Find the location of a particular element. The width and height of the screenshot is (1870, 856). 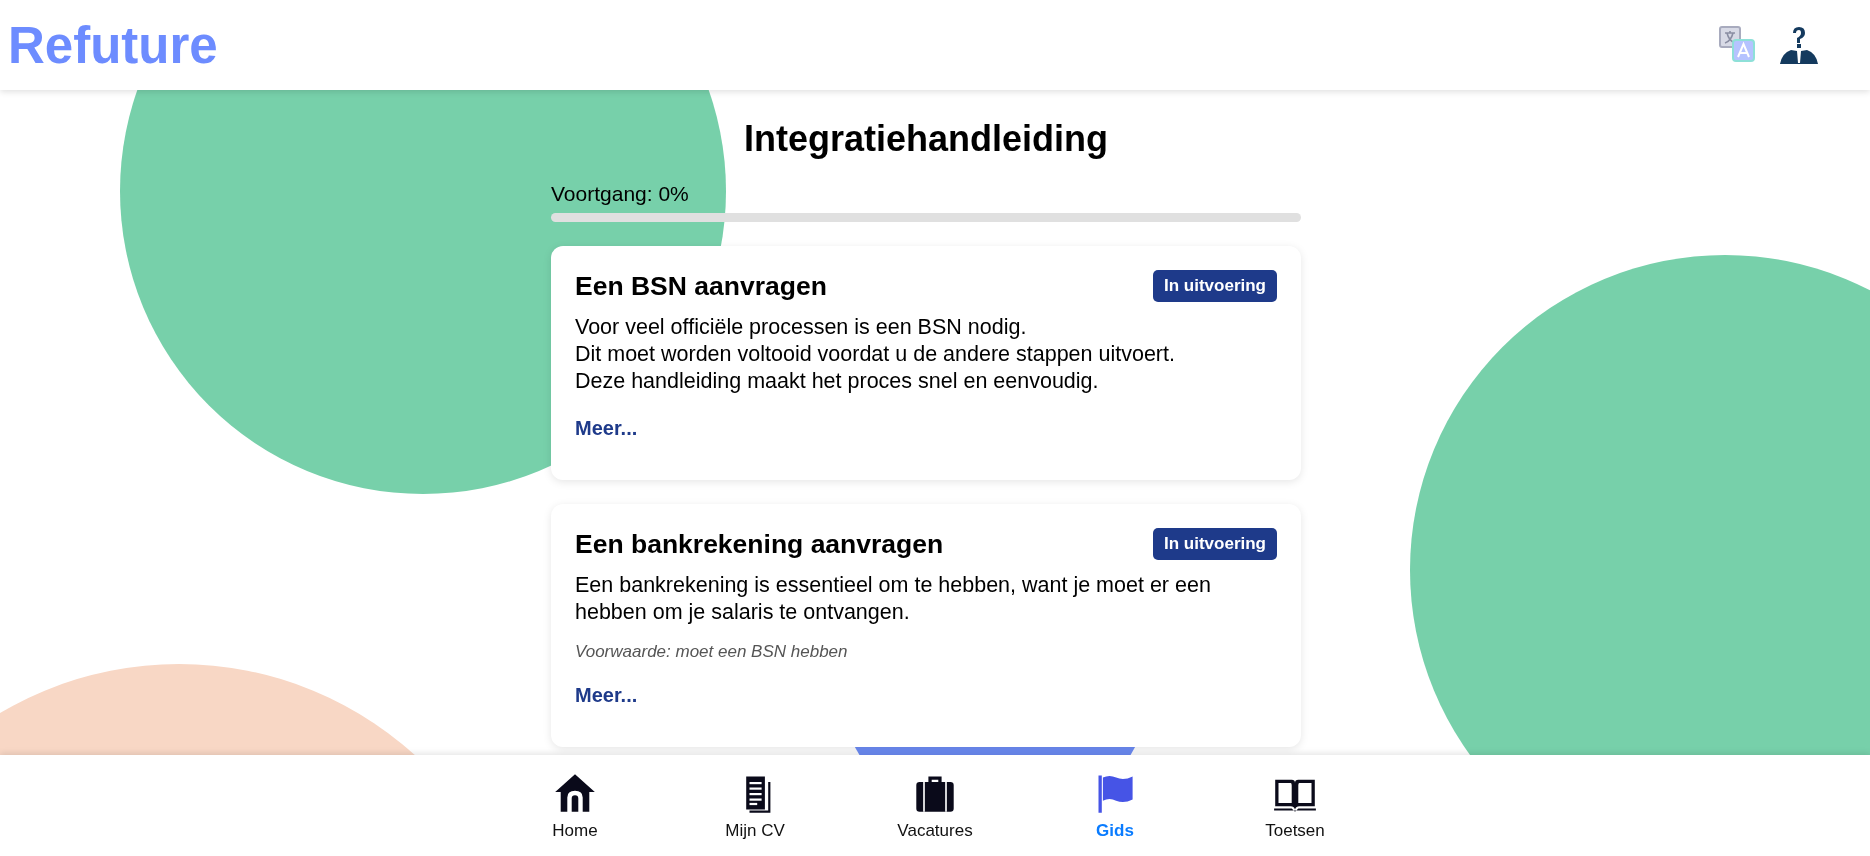

nav-tab: Home is located at coordinates (575, 805).